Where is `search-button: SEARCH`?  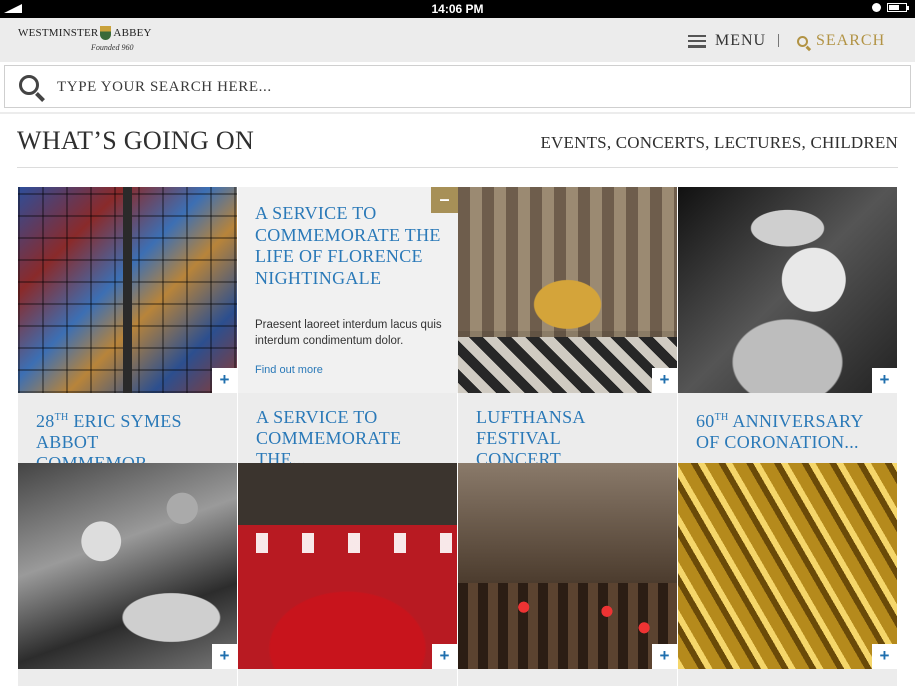 search-button: SEARCH is located at coordinates (841, 41).